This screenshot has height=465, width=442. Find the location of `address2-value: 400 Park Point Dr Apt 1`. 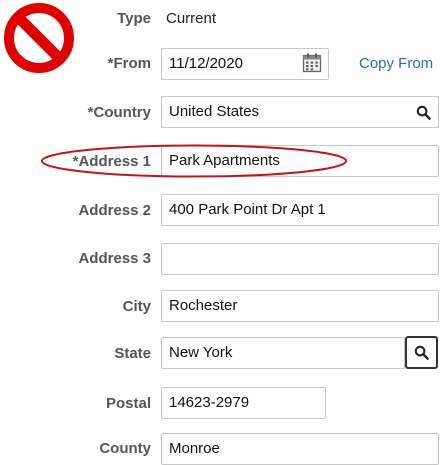

address2-value: 400 Park Point Dr Apt 1 is located at coordinates (247, 209).